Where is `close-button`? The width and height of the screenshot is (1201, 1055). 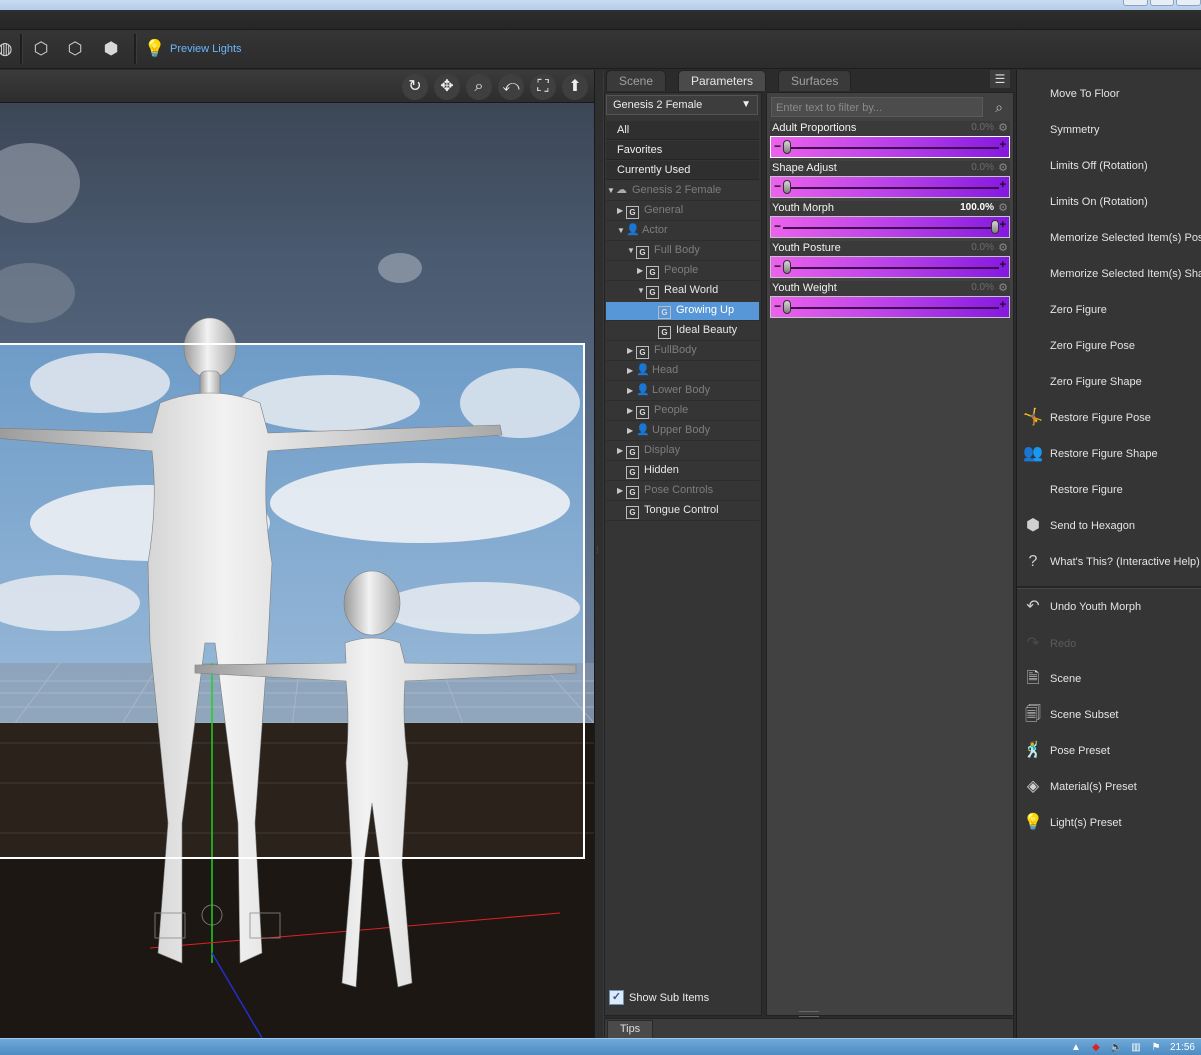
close-button is located at coordinates (1188, 3).